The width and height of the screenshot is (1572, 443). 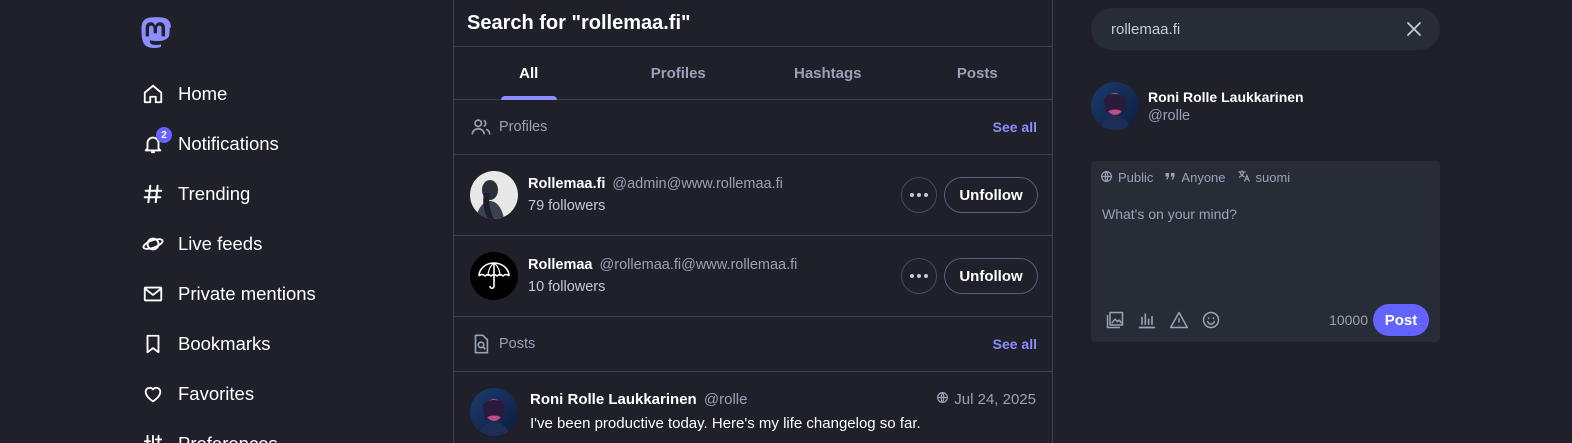 I want to click on account-name: Rollemaa @rollemaa.fi@www.rollemaa.fi, so click(x=662, y=265).